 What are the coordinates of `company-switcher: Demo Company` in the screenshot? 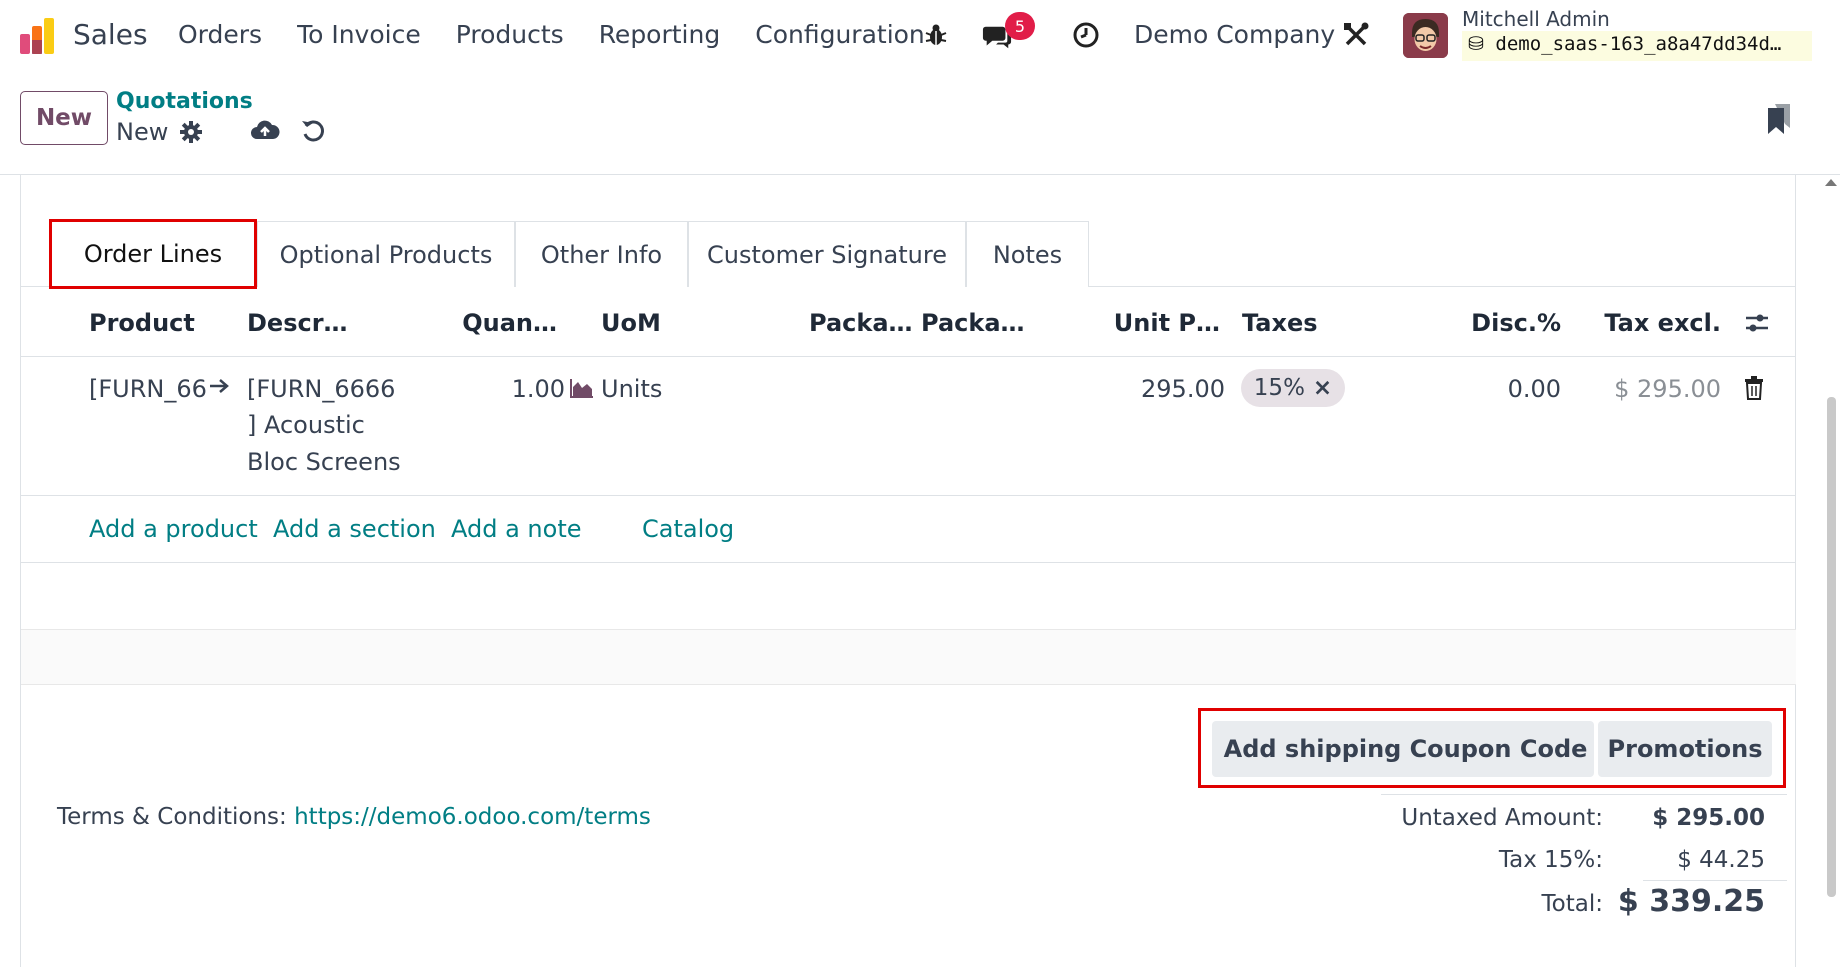 It's located at (1234, 34).